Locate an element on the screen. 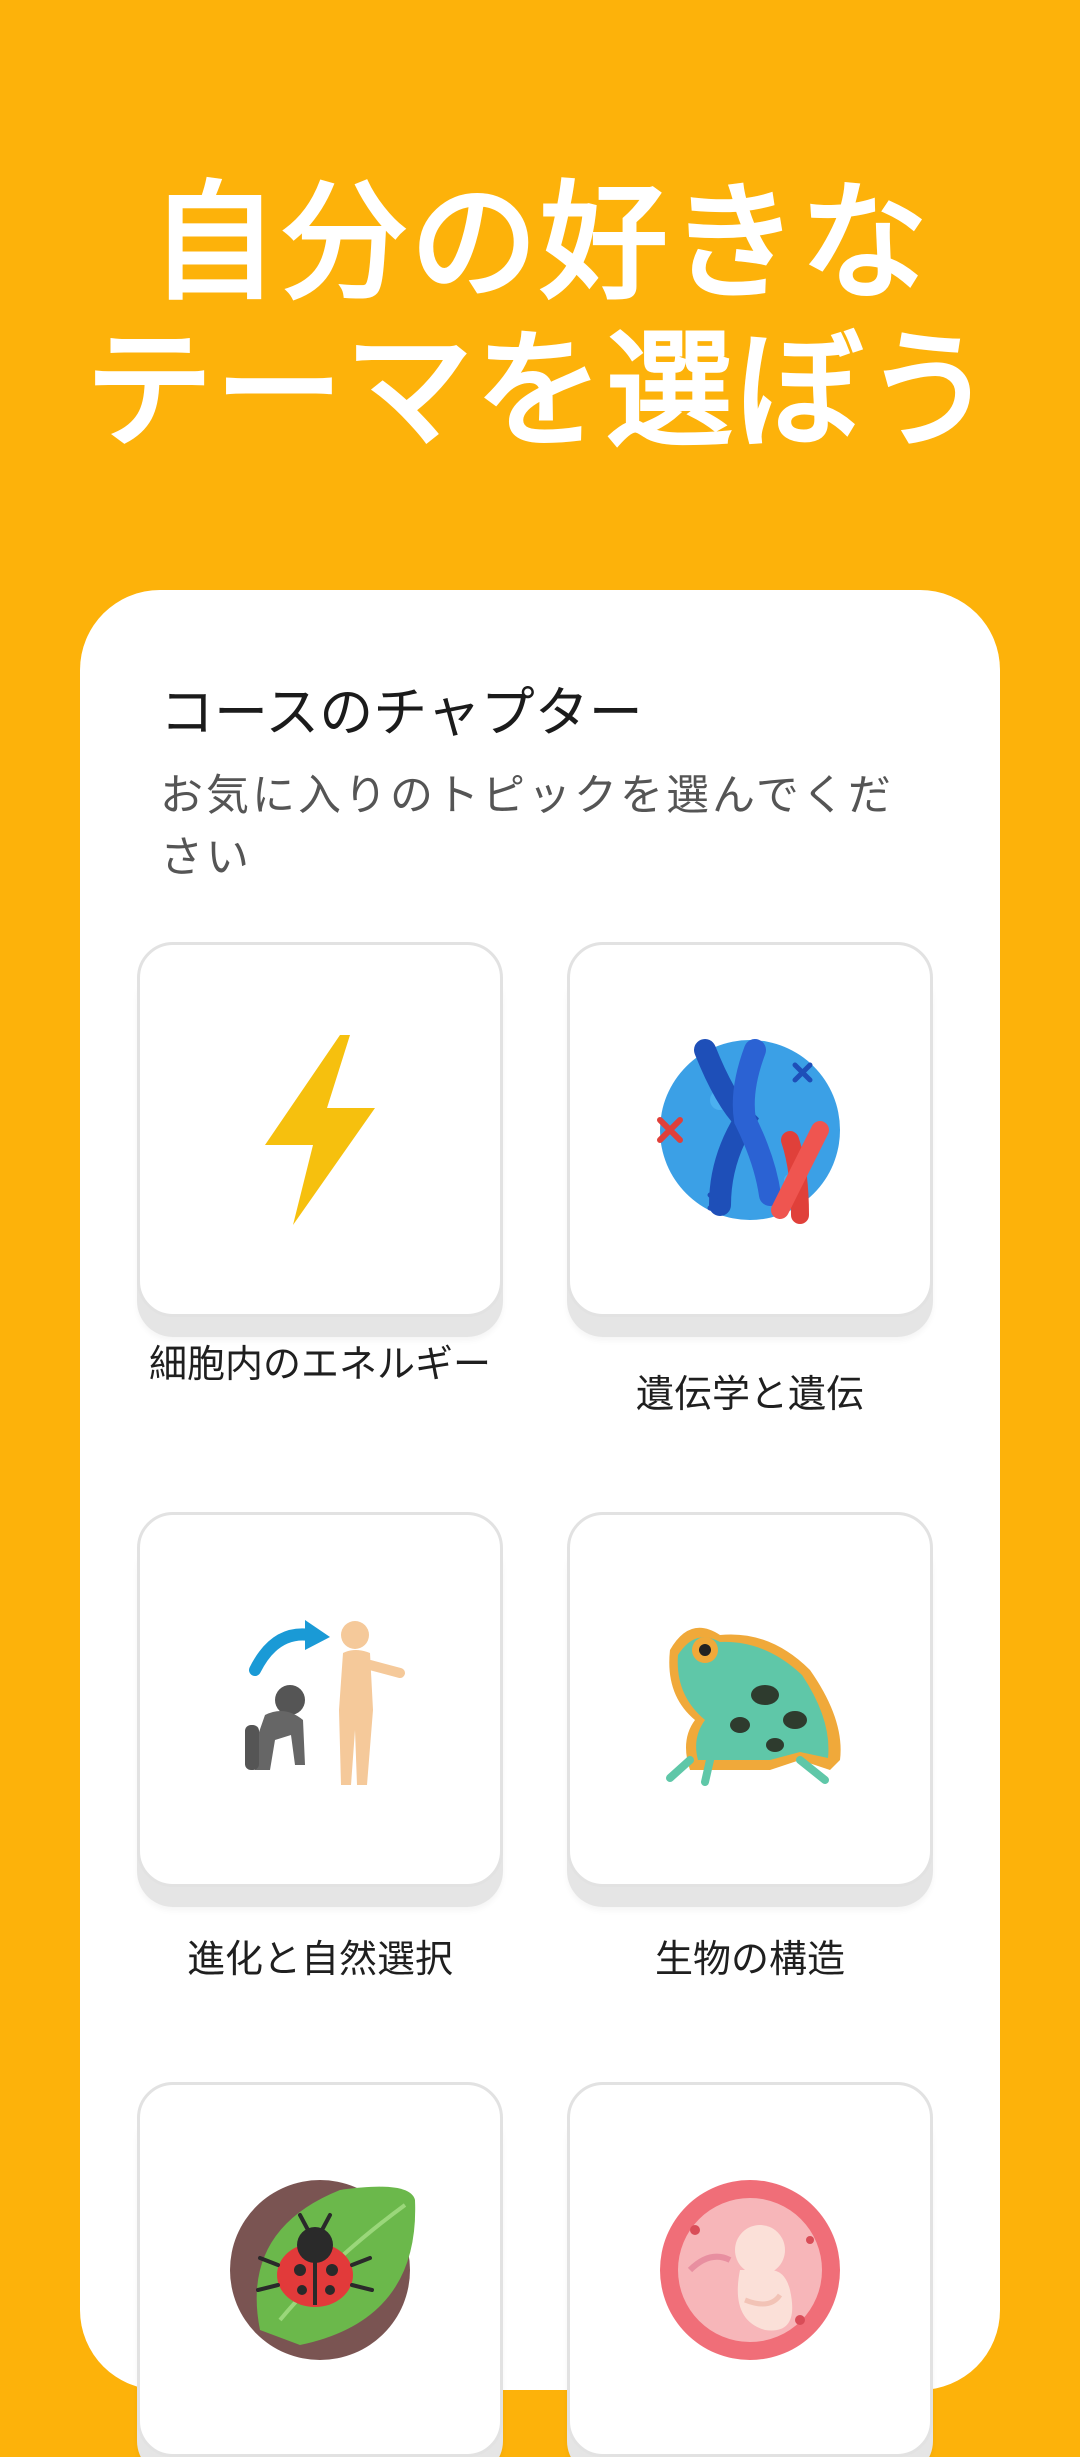 The image size is (1080, 2457). topic-tile-genetics is located at coordinates (750, 1129).